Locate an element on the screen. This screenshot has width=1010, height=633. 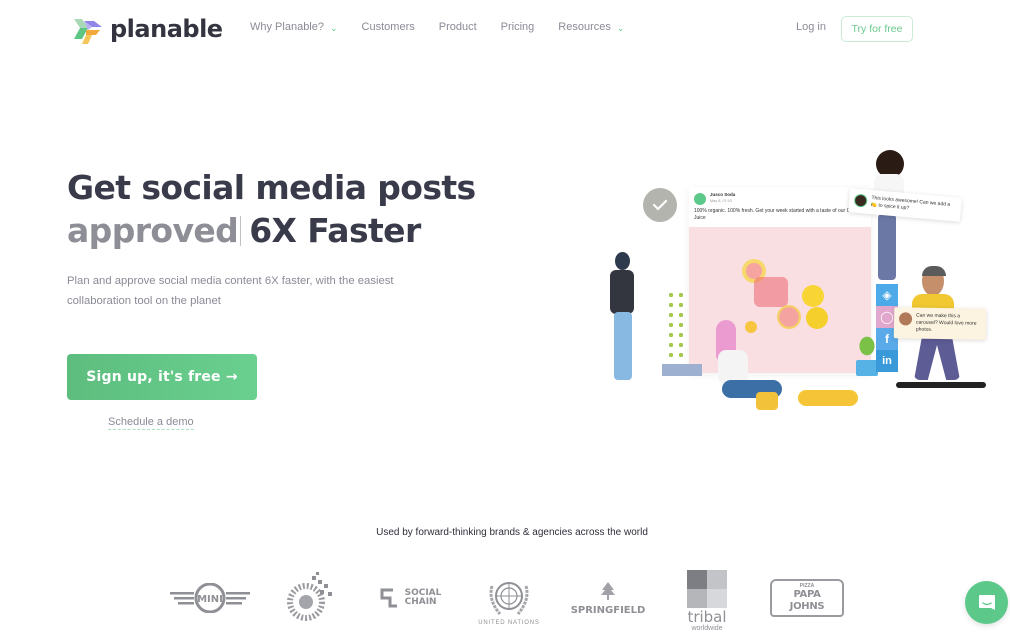
papa-johns-text: PAPA JOHNS is located at coordinates (807, 600).